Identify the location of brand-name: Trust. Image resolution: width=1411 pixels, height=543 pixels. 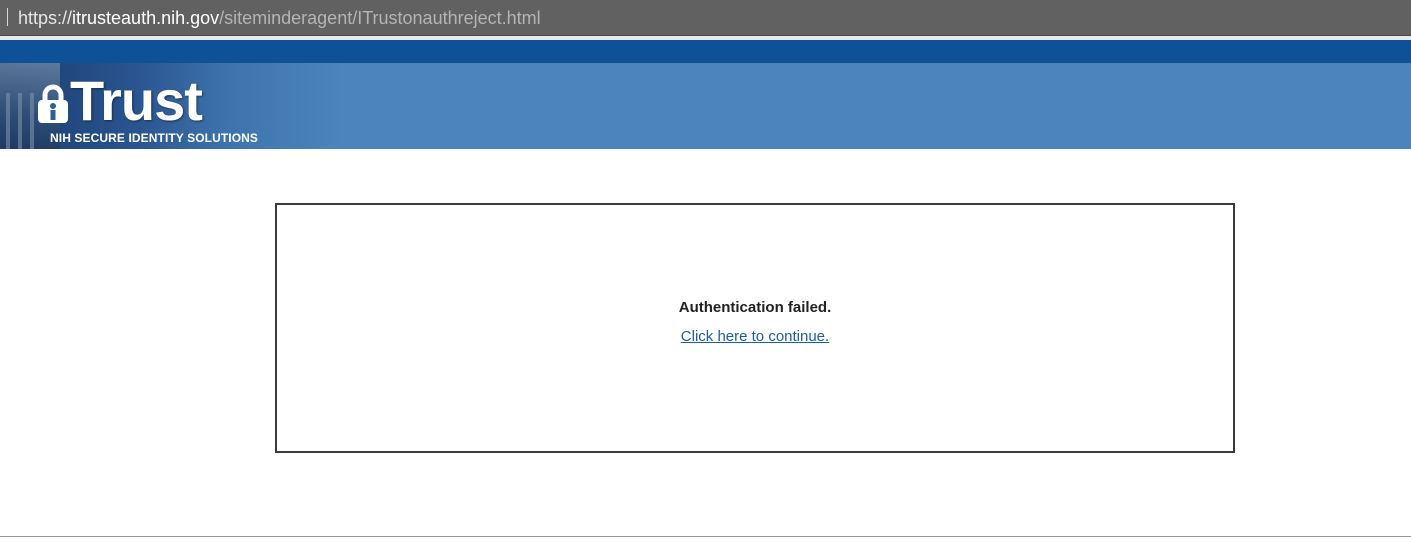
(136, 100).